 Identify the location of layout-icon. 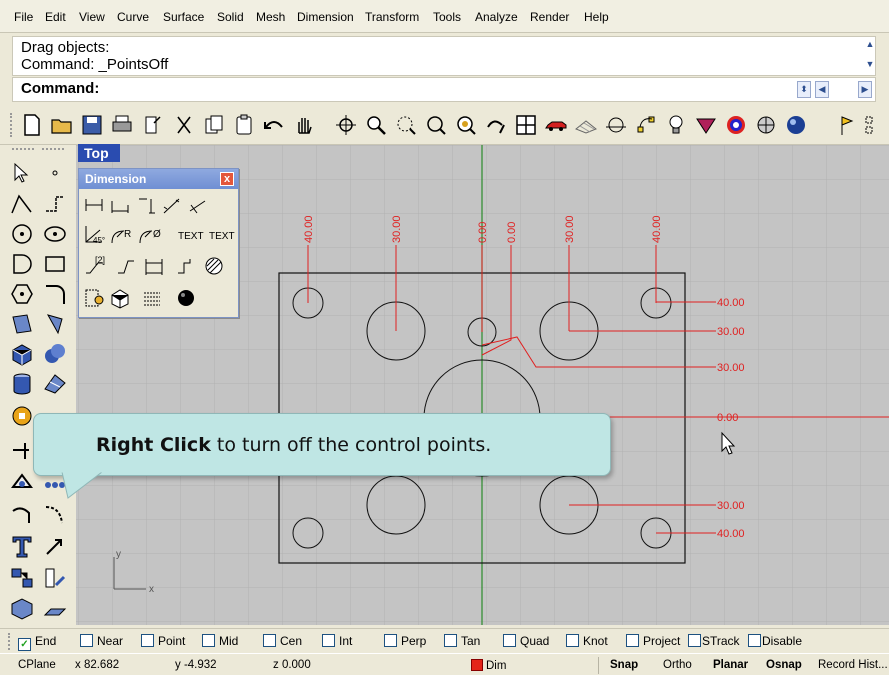
(22, 578).